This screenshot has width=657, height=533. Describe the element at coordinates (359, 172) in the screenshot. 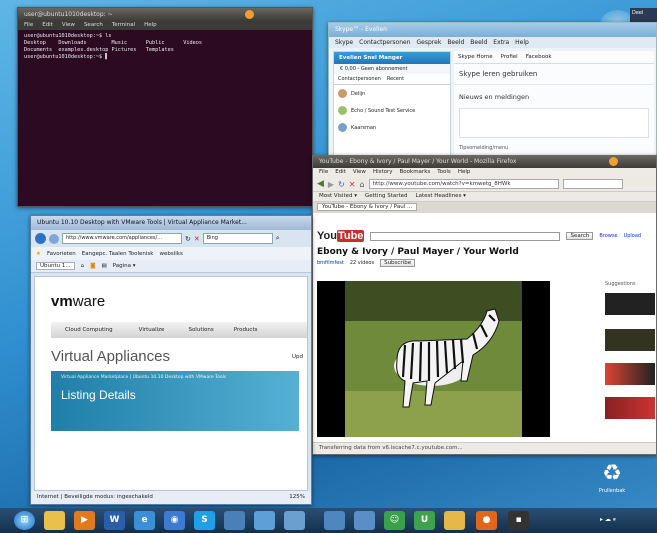

I see `firefox-menu-view: View` at that location.